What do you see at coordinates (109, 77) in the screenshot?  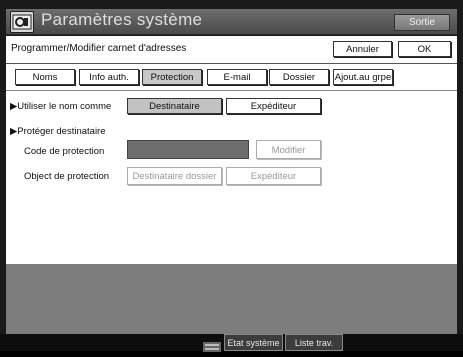 I see `tab-auth-info: Info auth.` at bounding box center [109, 77].